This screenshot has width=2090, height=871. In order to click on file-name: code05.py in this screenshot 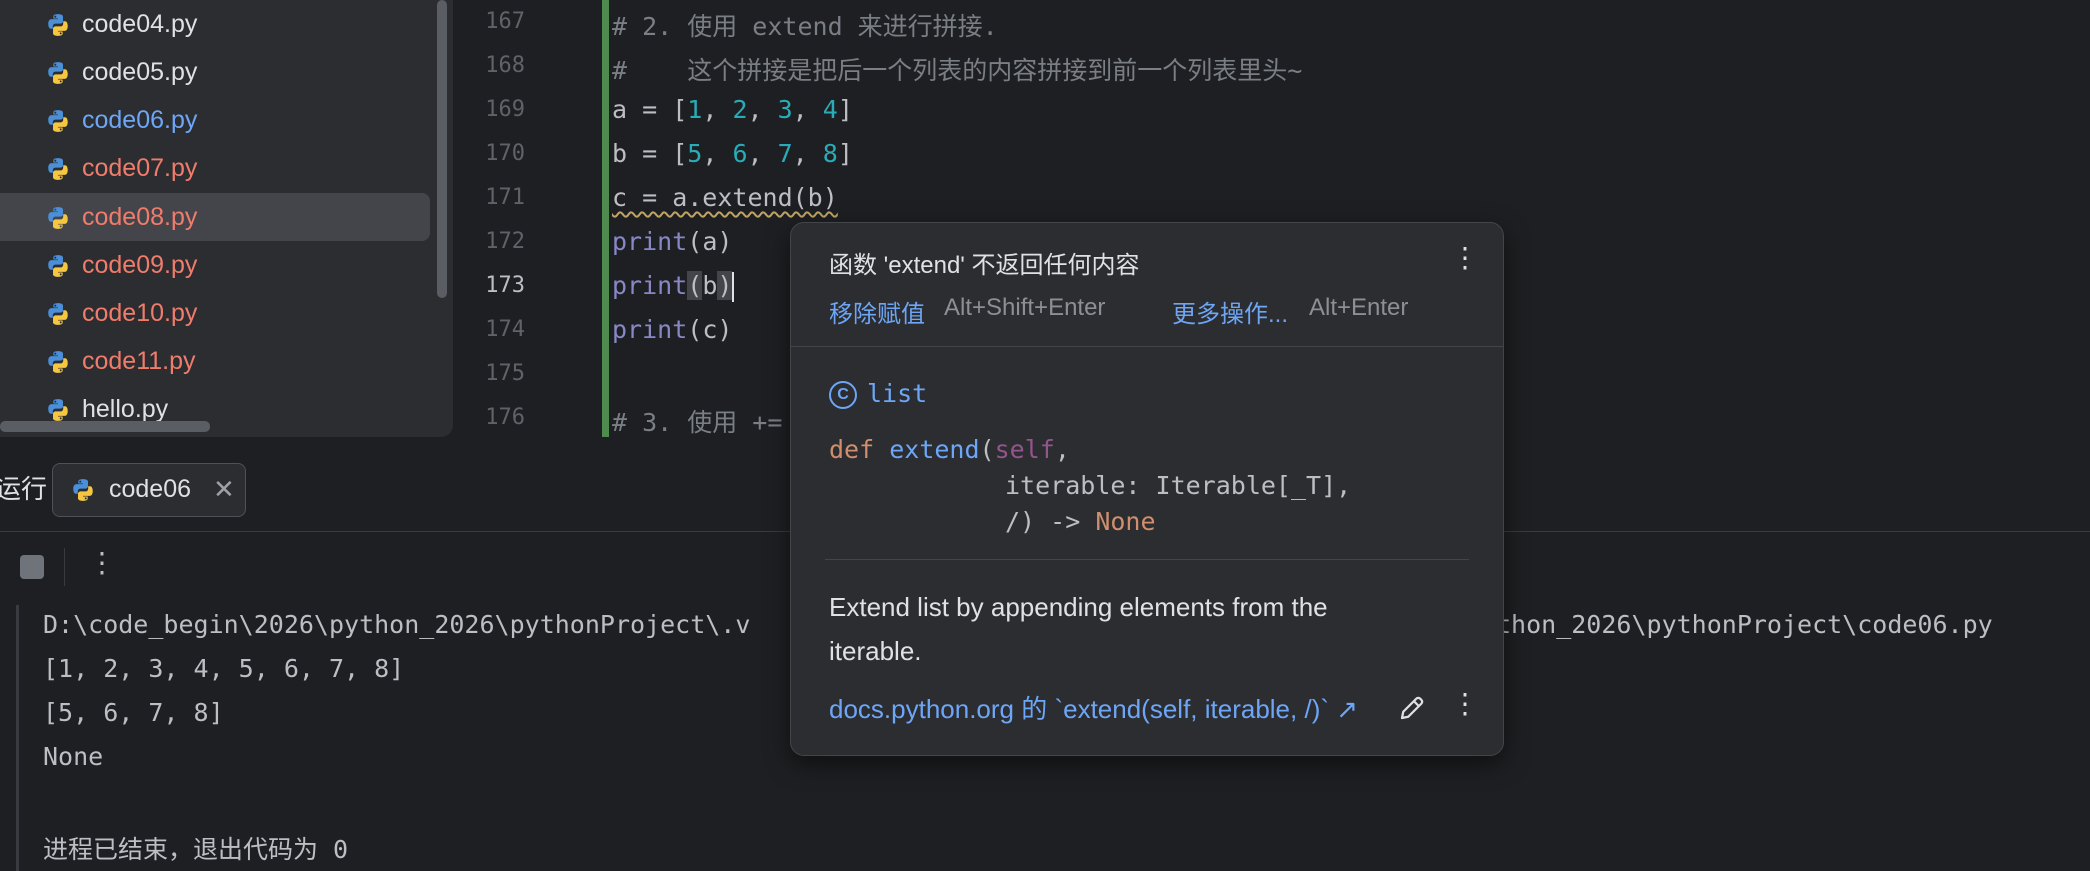, I will do `click(140, 72)`.